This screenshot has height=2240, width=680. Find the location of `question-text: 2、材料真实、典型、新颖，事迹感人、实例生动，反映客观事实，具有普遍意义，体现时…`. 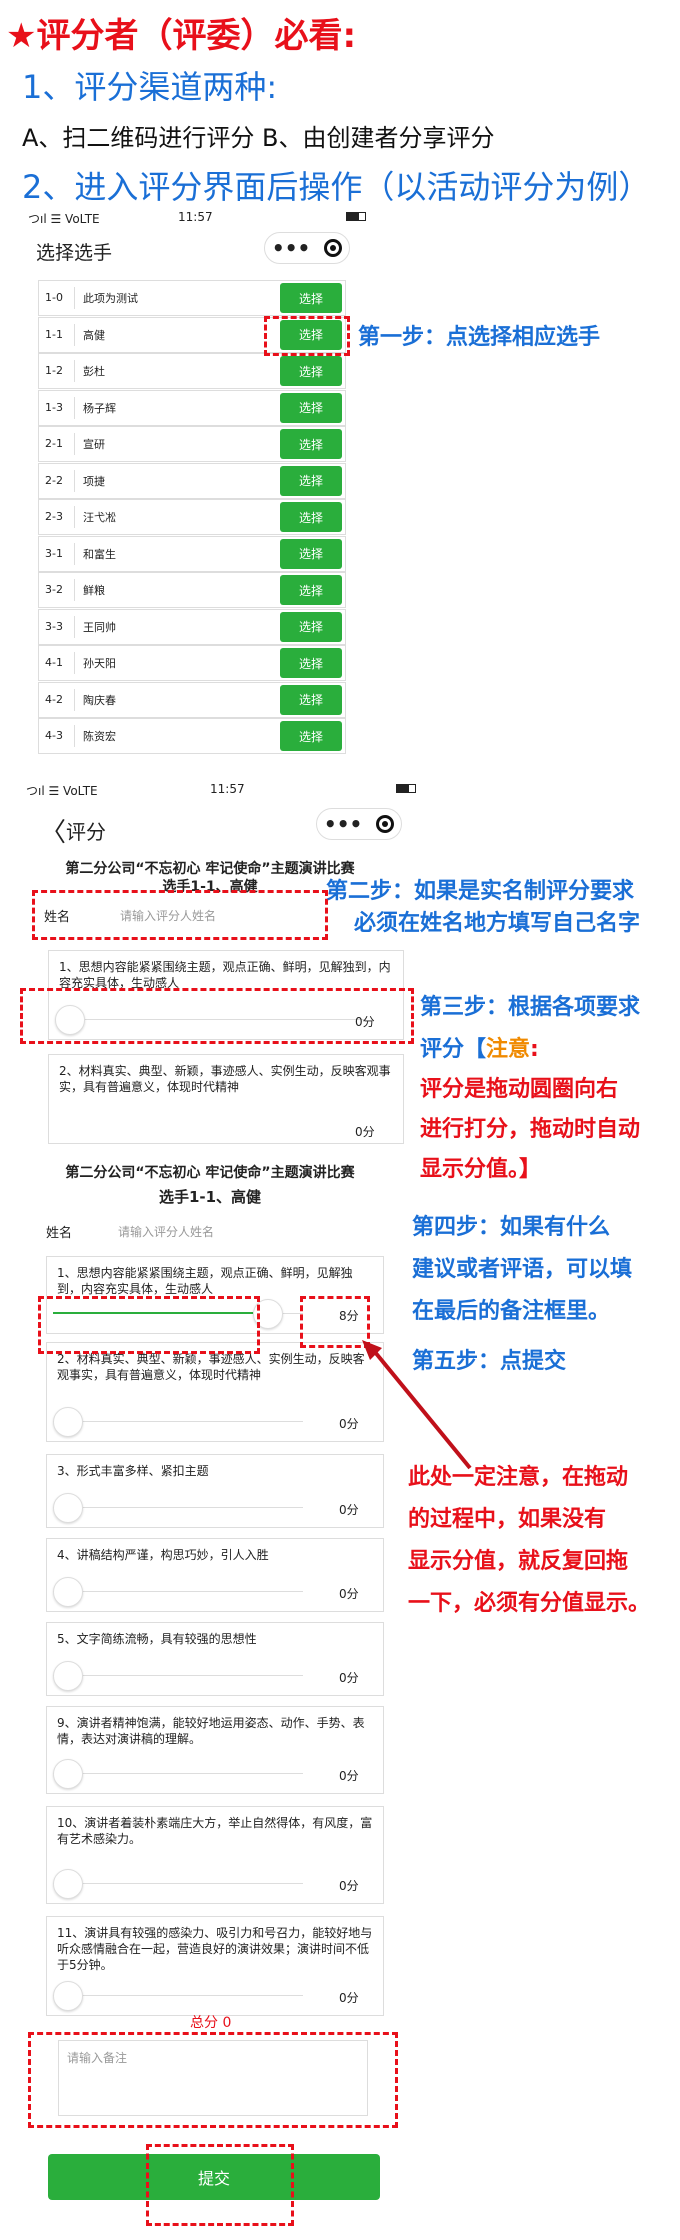

question-text: 2、材料真实、典型、新颖，事迹感人、实例生动，反映客观事实，具有普遍意义，体现时… is located at coordinates (225, 1079).